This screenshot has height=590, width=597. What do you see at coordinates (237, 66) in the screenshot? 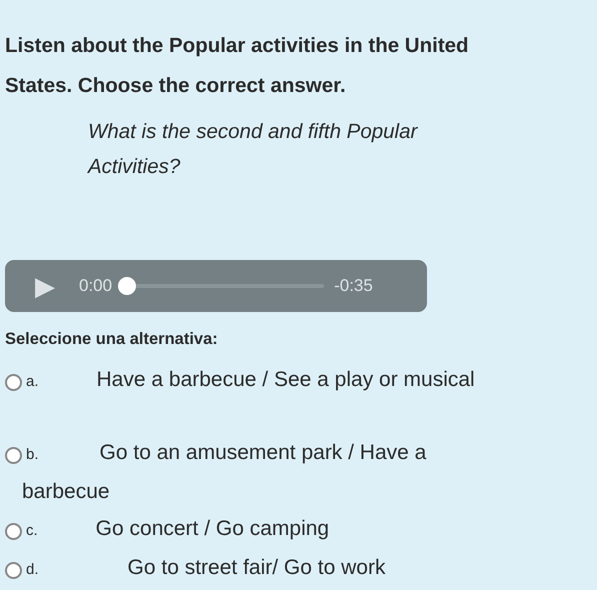
I see `instruction-text: Listen about the Popular activities in the United States. Choose the correct answer.` at bounding box center [237, 66].